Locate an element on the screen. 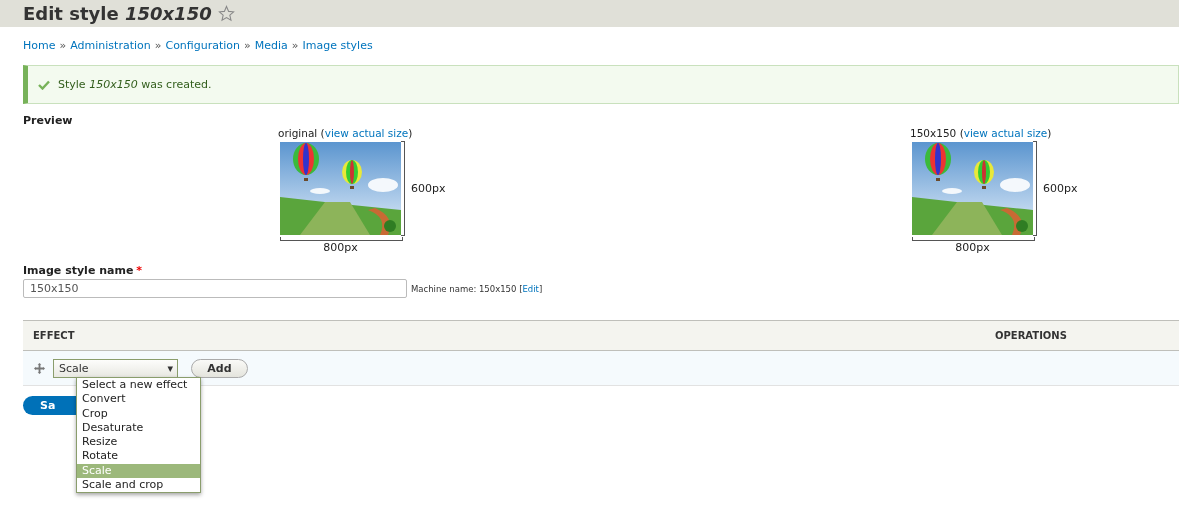 The image size is (1179, 523). required-mark: * is located at coordinates (139, 270).